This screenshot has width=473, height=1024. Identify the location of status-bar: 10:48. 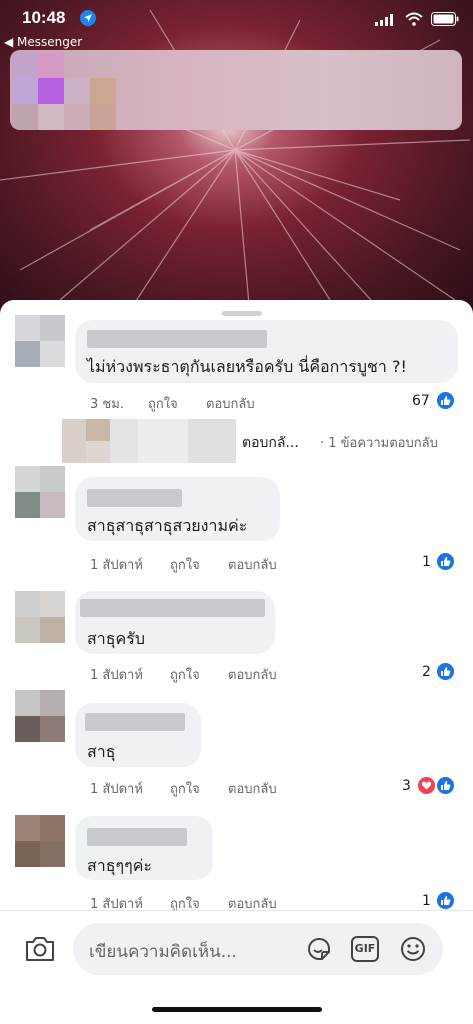
(236, 17).